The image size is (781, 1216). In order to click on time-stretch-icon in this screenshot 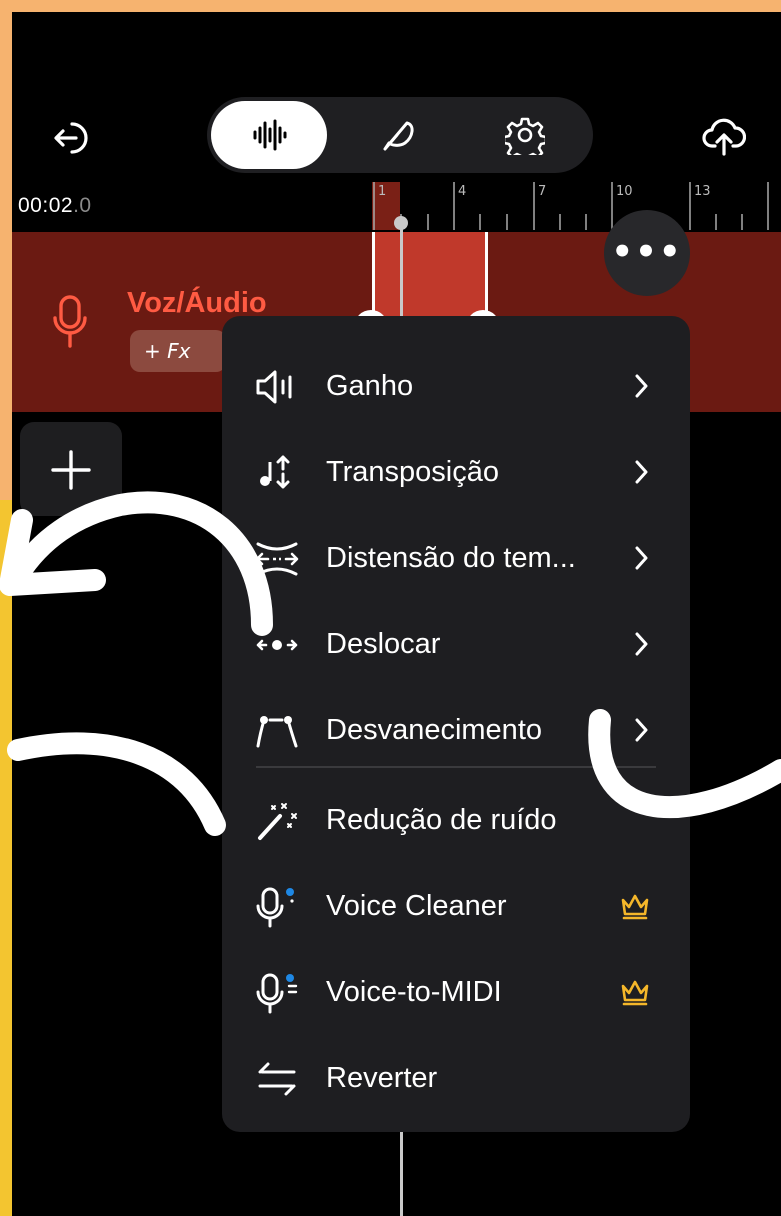, I will do `click(277, 559)`.